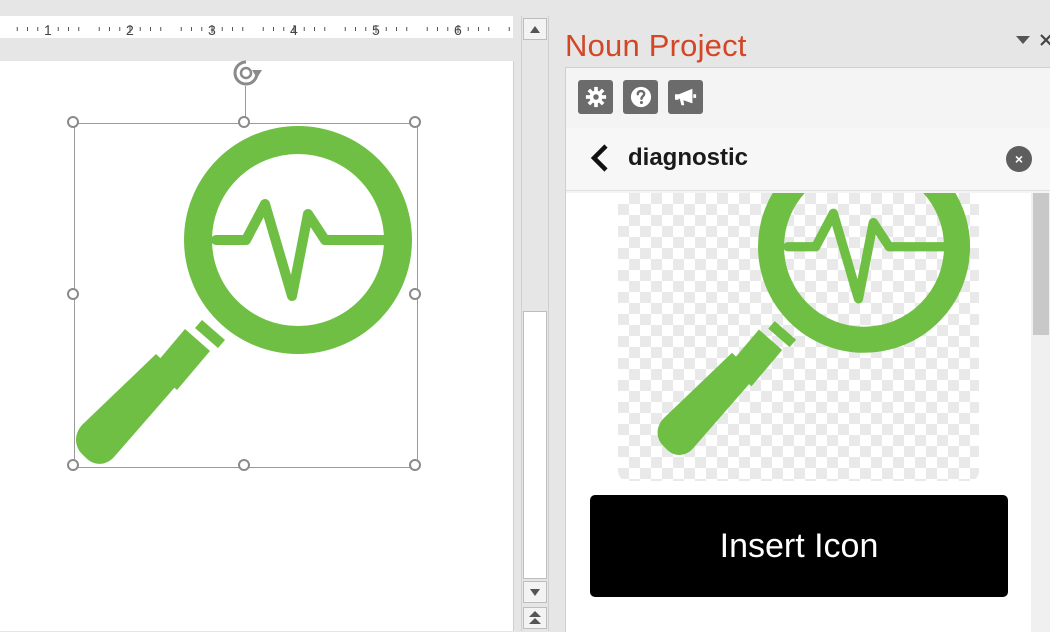  I want to click on help-button, so click(640, 97).